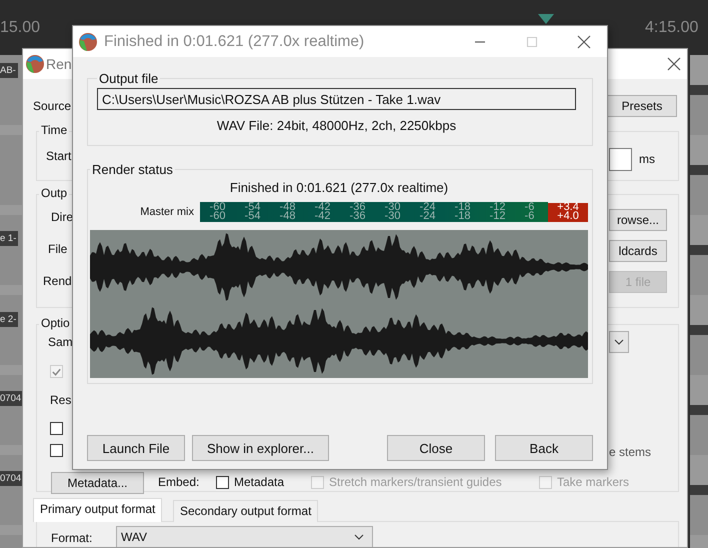 The image size is (708, 548). I want to click on path-field: C:\Users\User\Music\ROZSA AB plus Stützen - Take 1.wav, so click(336, 99).